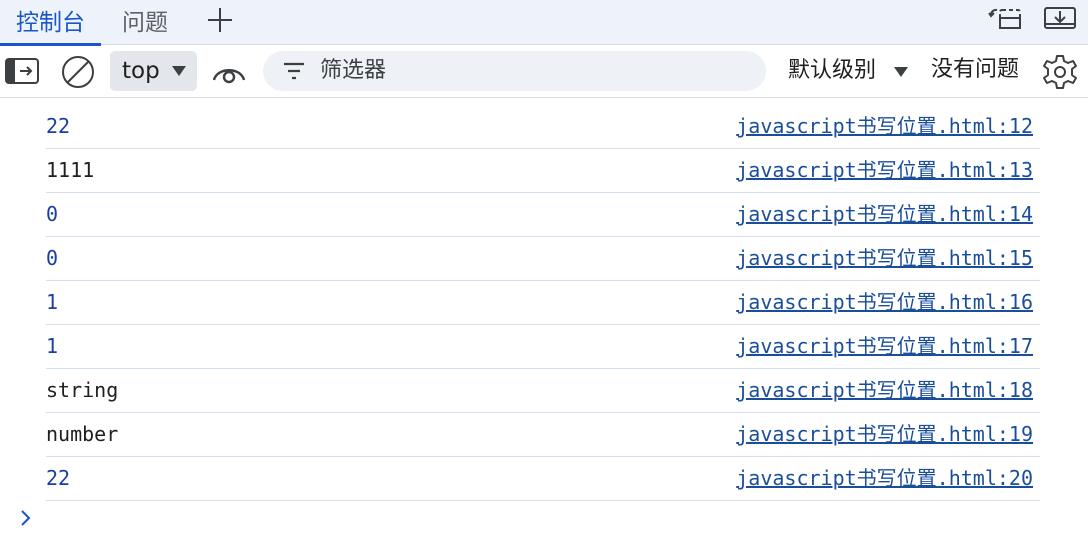 This screenshot has width=1088, height=533. Describe the element at coordinates (1060, 72) in the screenshot. I see `gear-icon` at that location.